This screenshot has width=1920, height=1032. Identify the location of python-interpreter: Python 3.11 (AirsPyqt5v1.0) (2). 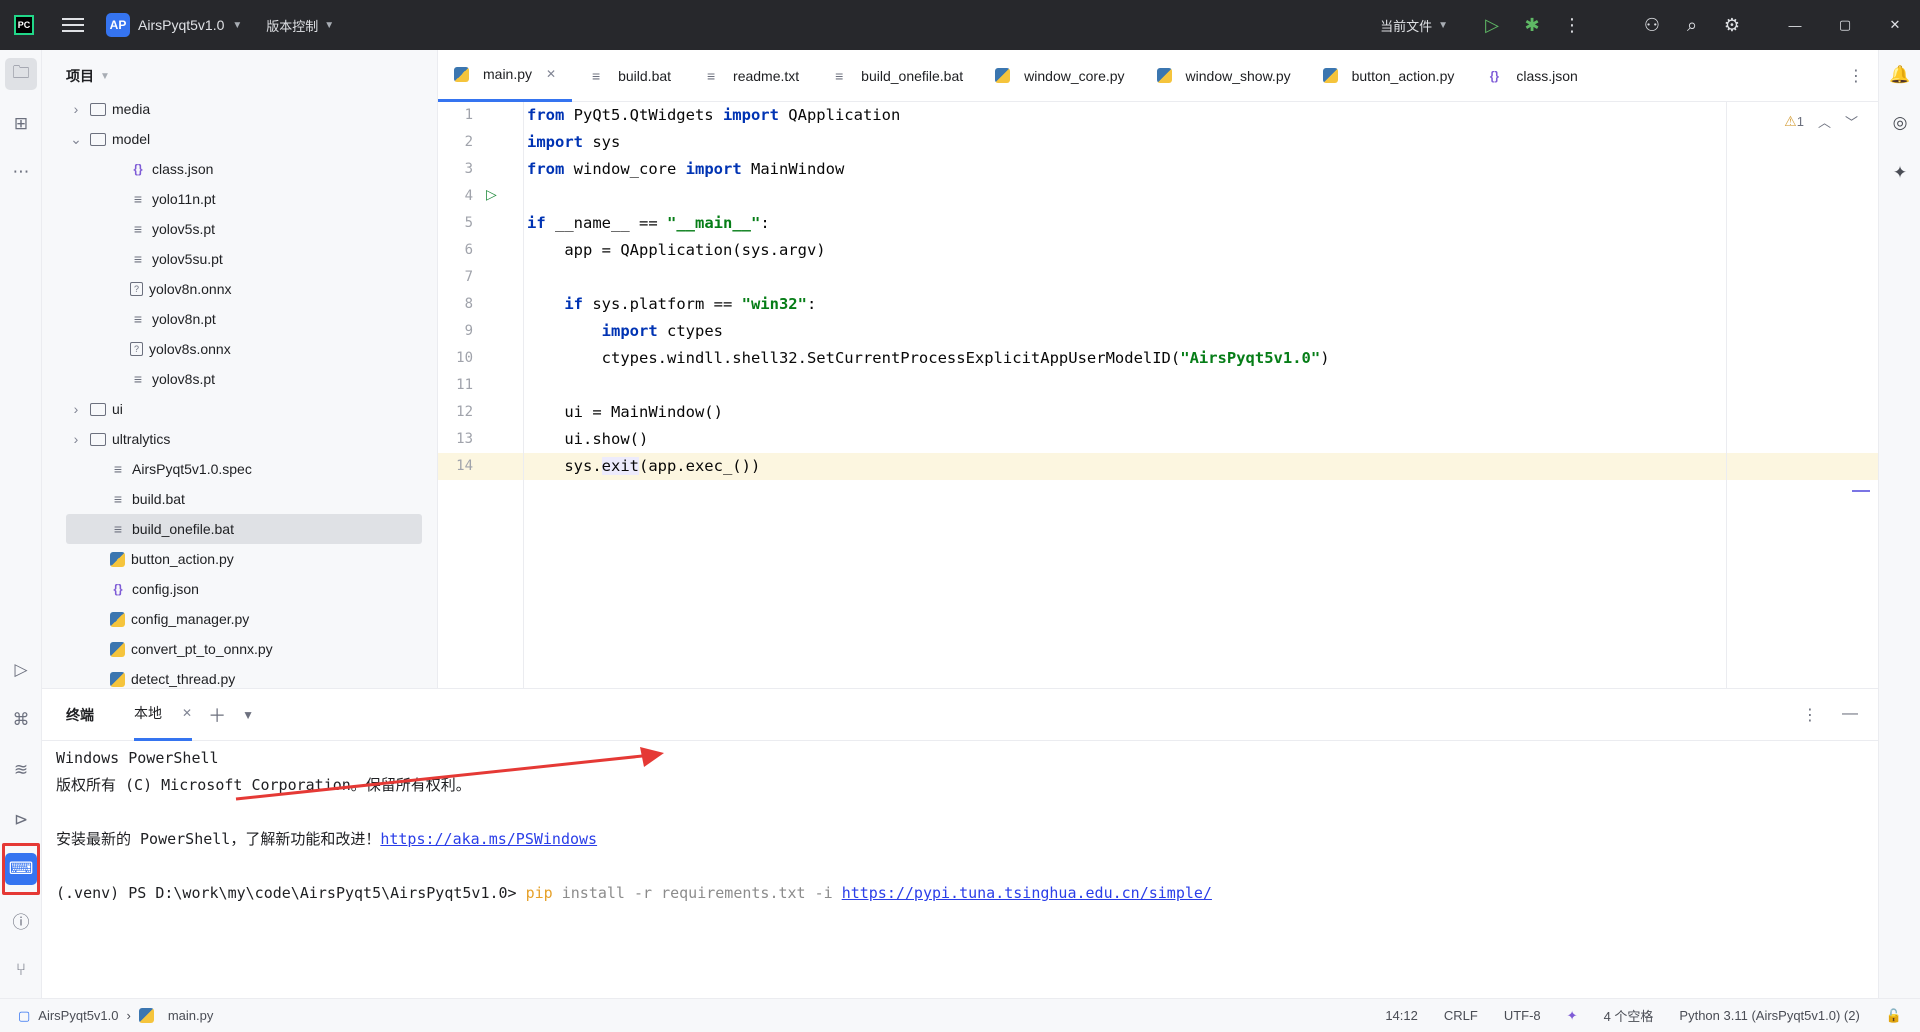
(1769, 1015).